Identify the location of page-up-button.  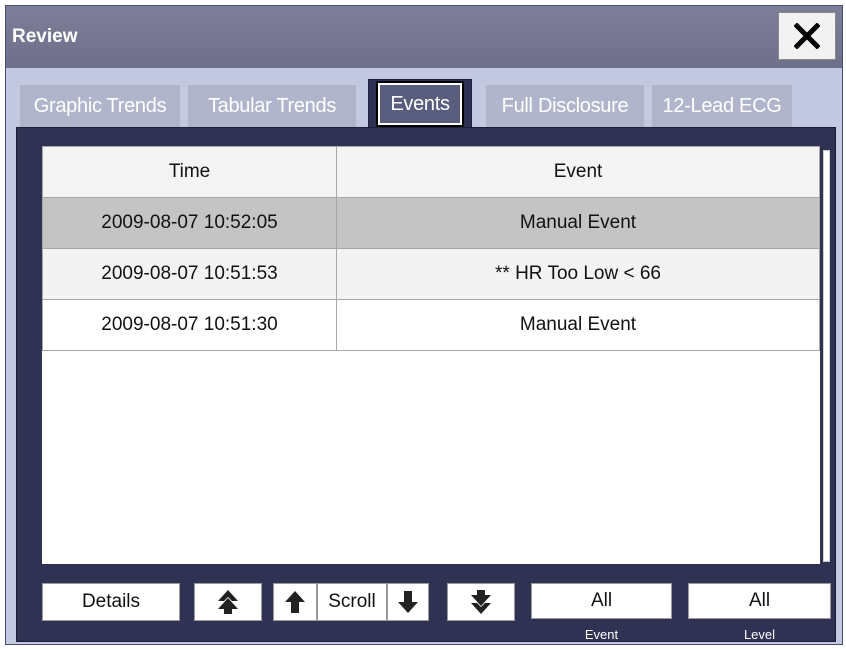
(228, 602).